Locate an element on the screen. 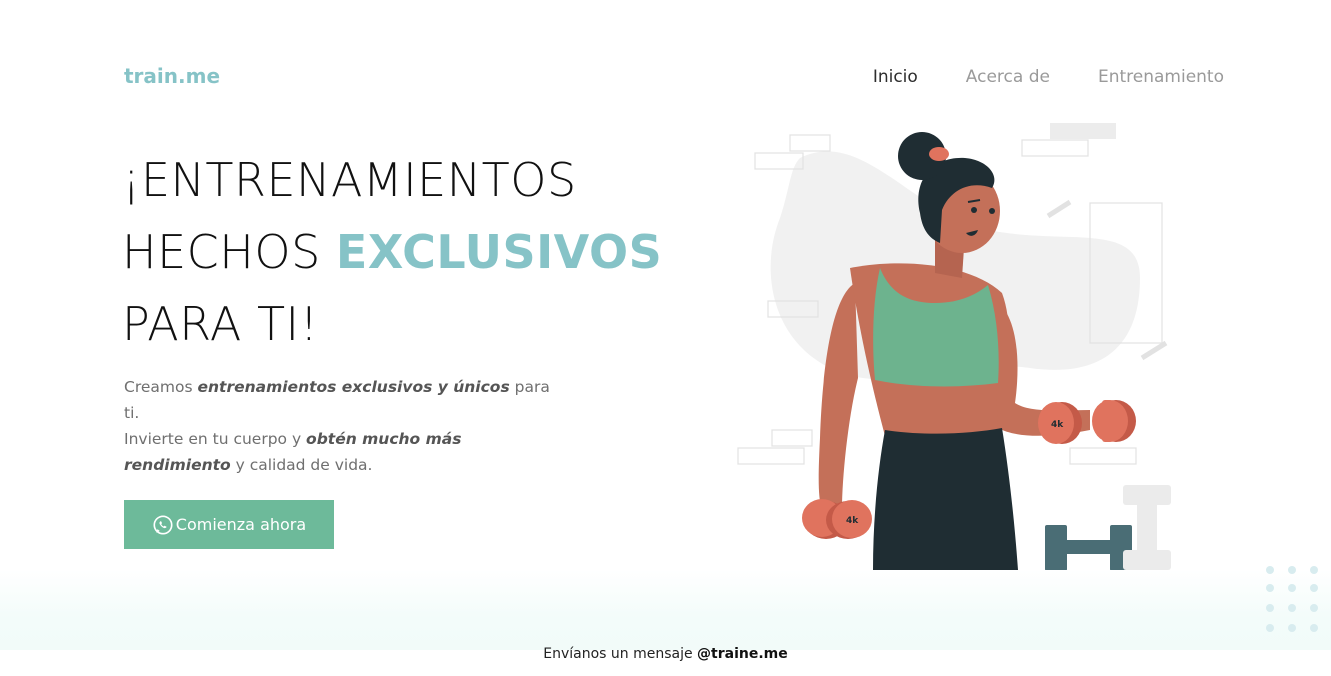  start-now-button: Comienza ahora is located at coordinates (229, 524).